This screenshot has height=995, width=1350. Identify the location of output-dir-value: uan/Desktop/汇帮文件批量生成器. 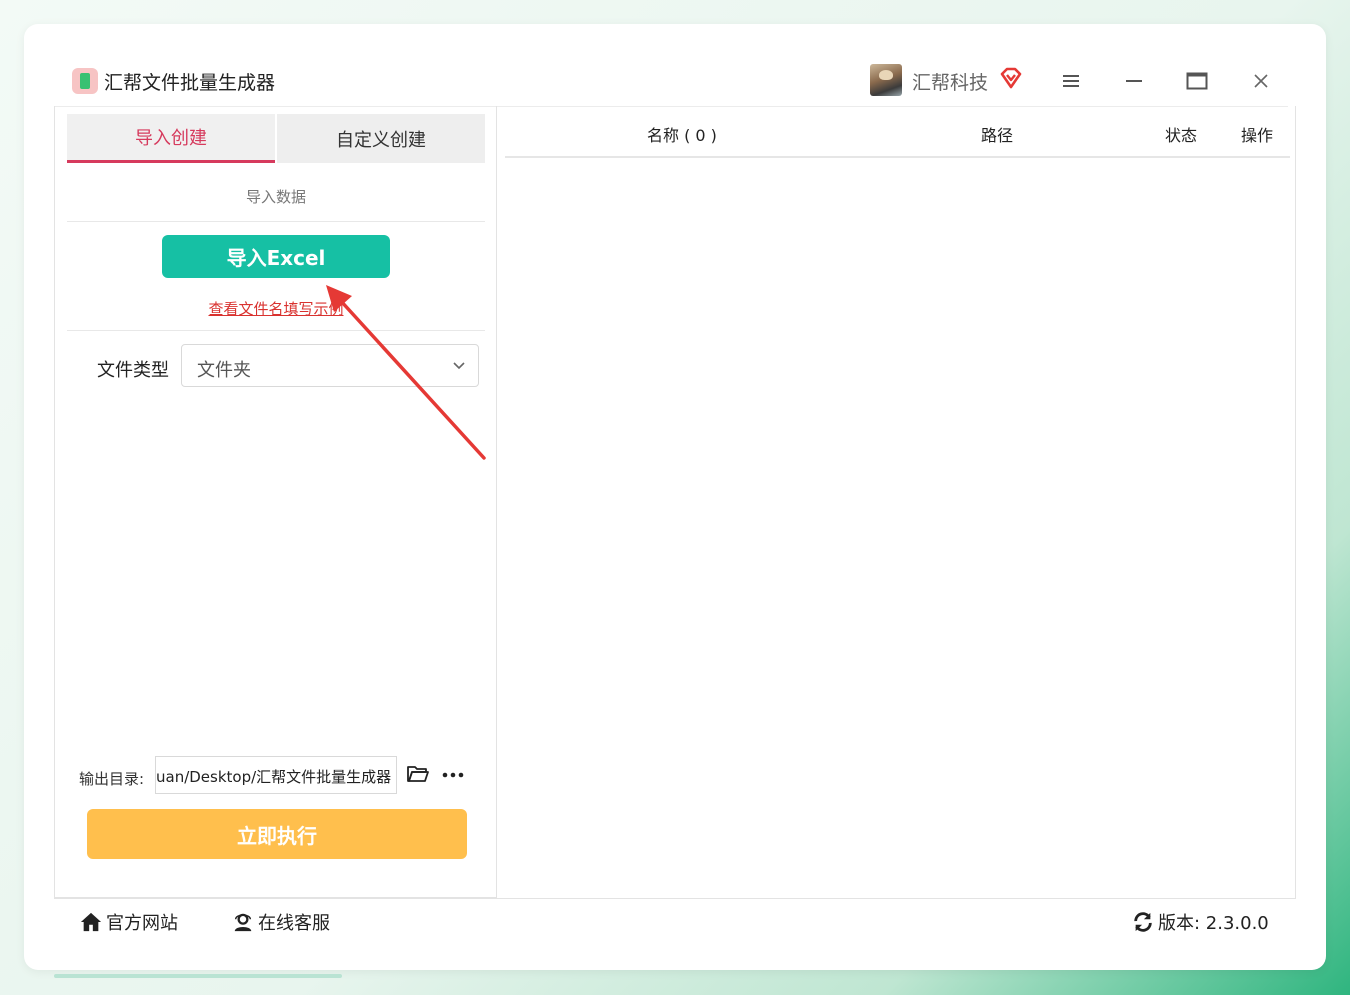
(274, 777).